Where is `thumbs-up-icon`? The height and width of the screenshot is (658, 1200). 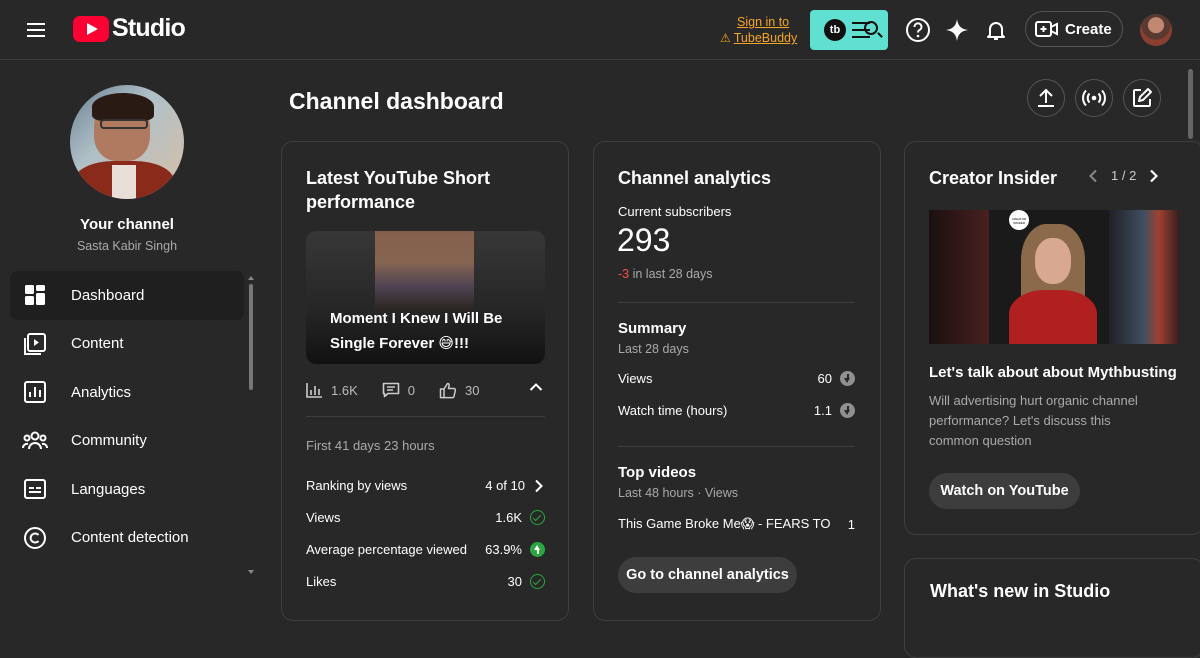 thumbs-up-icon is located at coordinates (448, 390).